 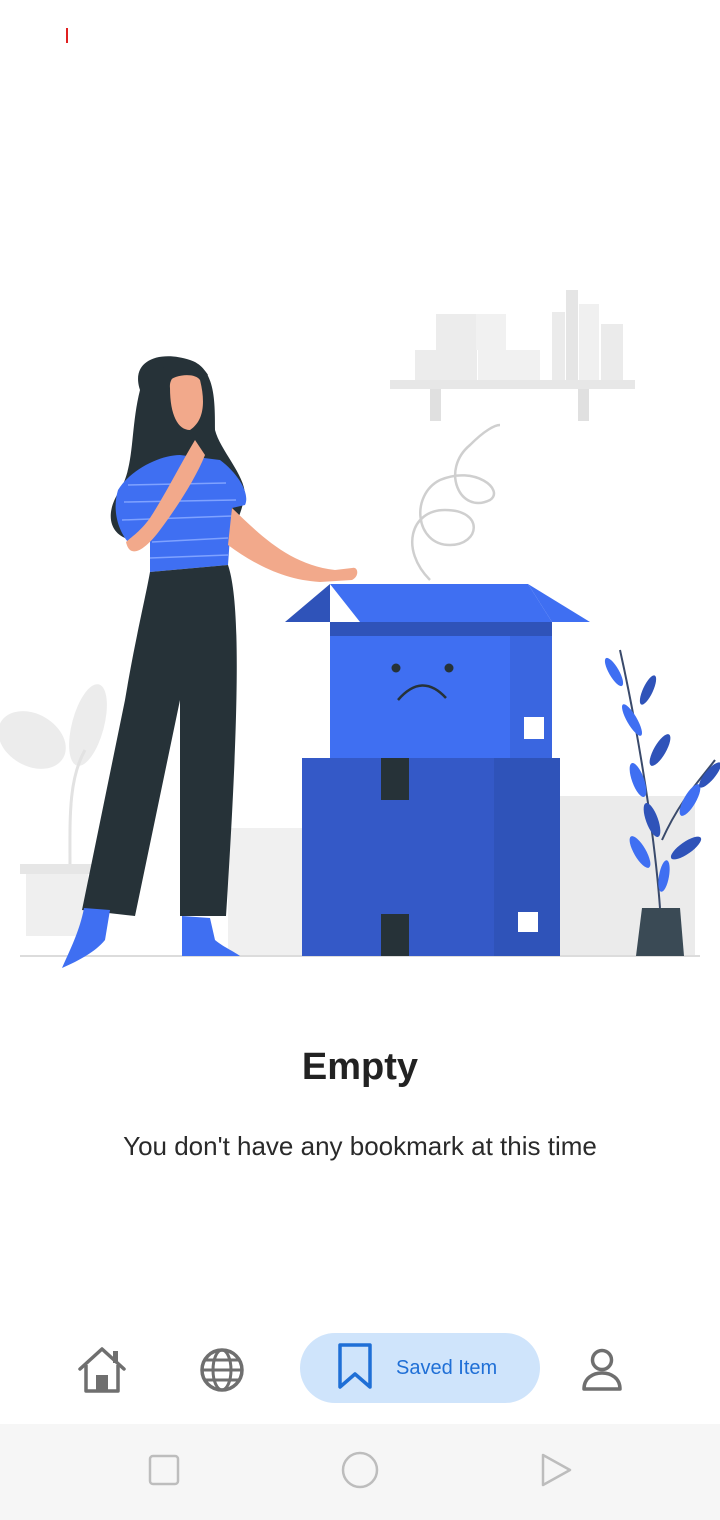 What do you see at coordinates (355, 1368) in the screenshot?
I see `bookmark-icon` at bounding box center [355, 1368].